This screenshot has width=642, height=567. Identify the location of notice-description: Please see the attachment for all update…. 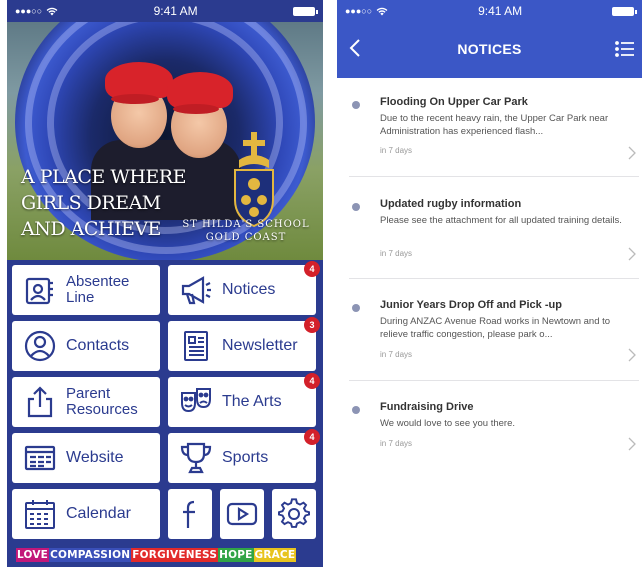
(501, 220).